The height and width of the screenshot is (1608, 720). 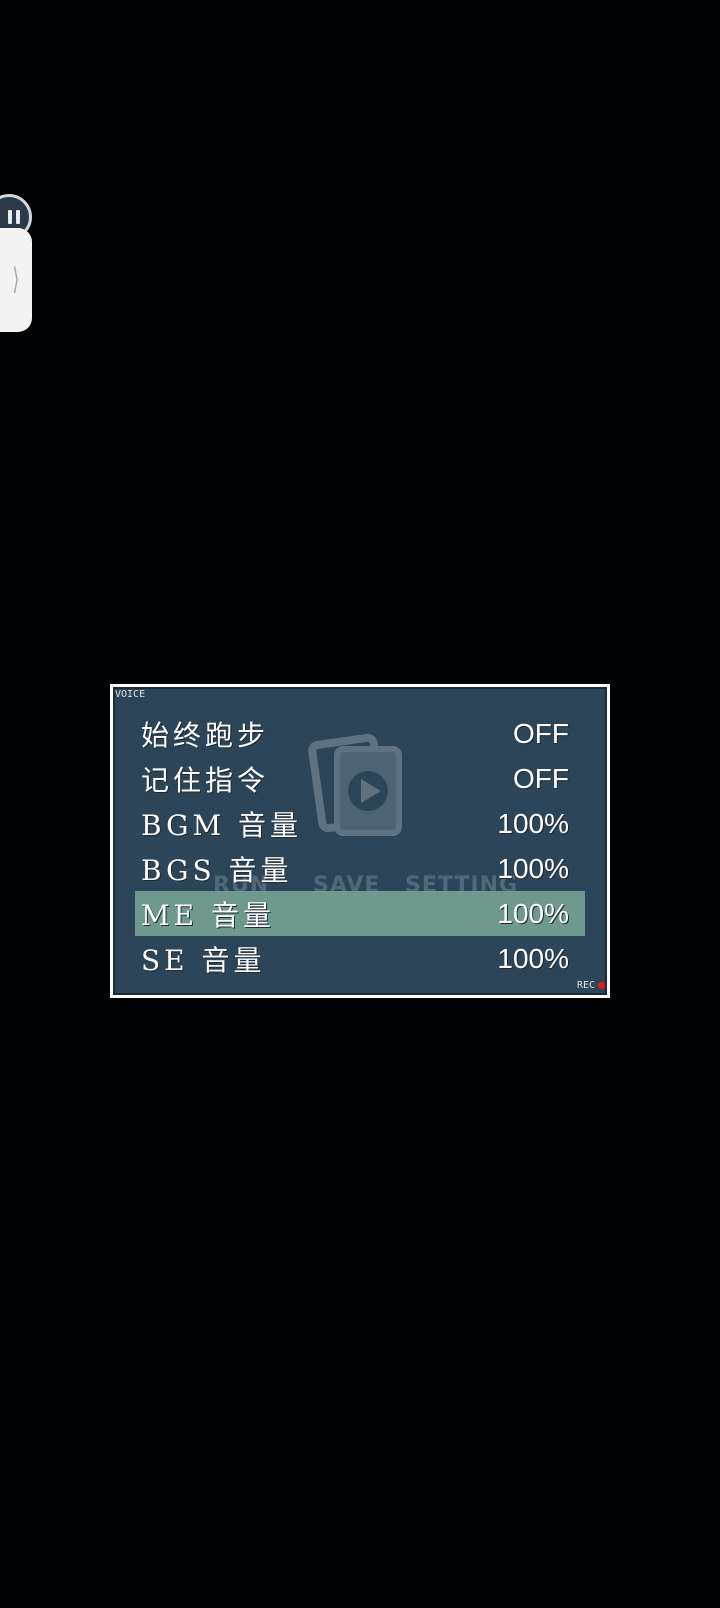 I want to click on option-command-remember: 记住指令 OFF, so click(x=360, y=778).